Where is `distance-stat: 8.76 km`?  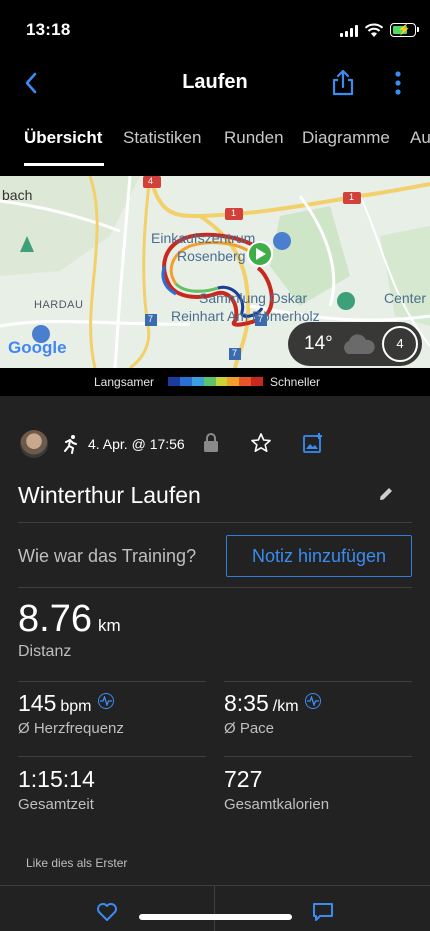 distance-stat: 8.76 km is located at coordinates (69, 619).